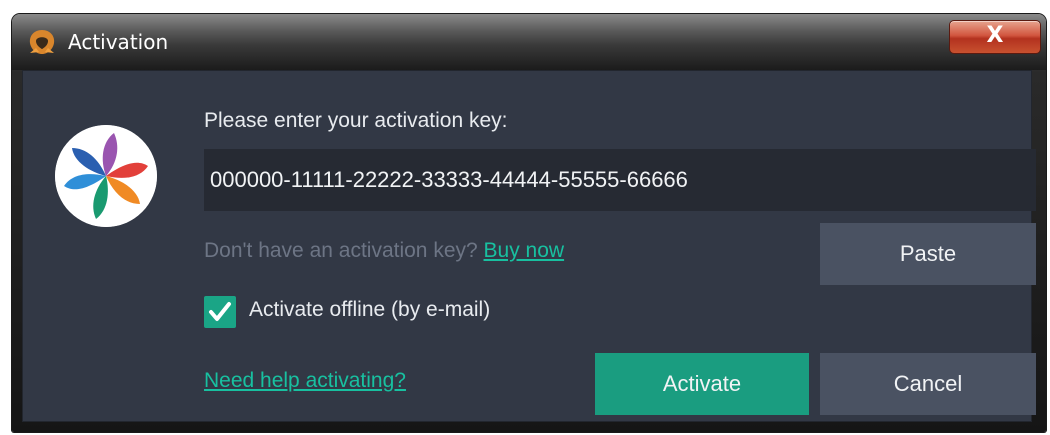 The width and height of the screenshot is (1050, 435). What do you see at coordinates (341, 250) in the screenshot?
I see `no-key-text: Don't have an activation key?` at bounding box center [341, 250].